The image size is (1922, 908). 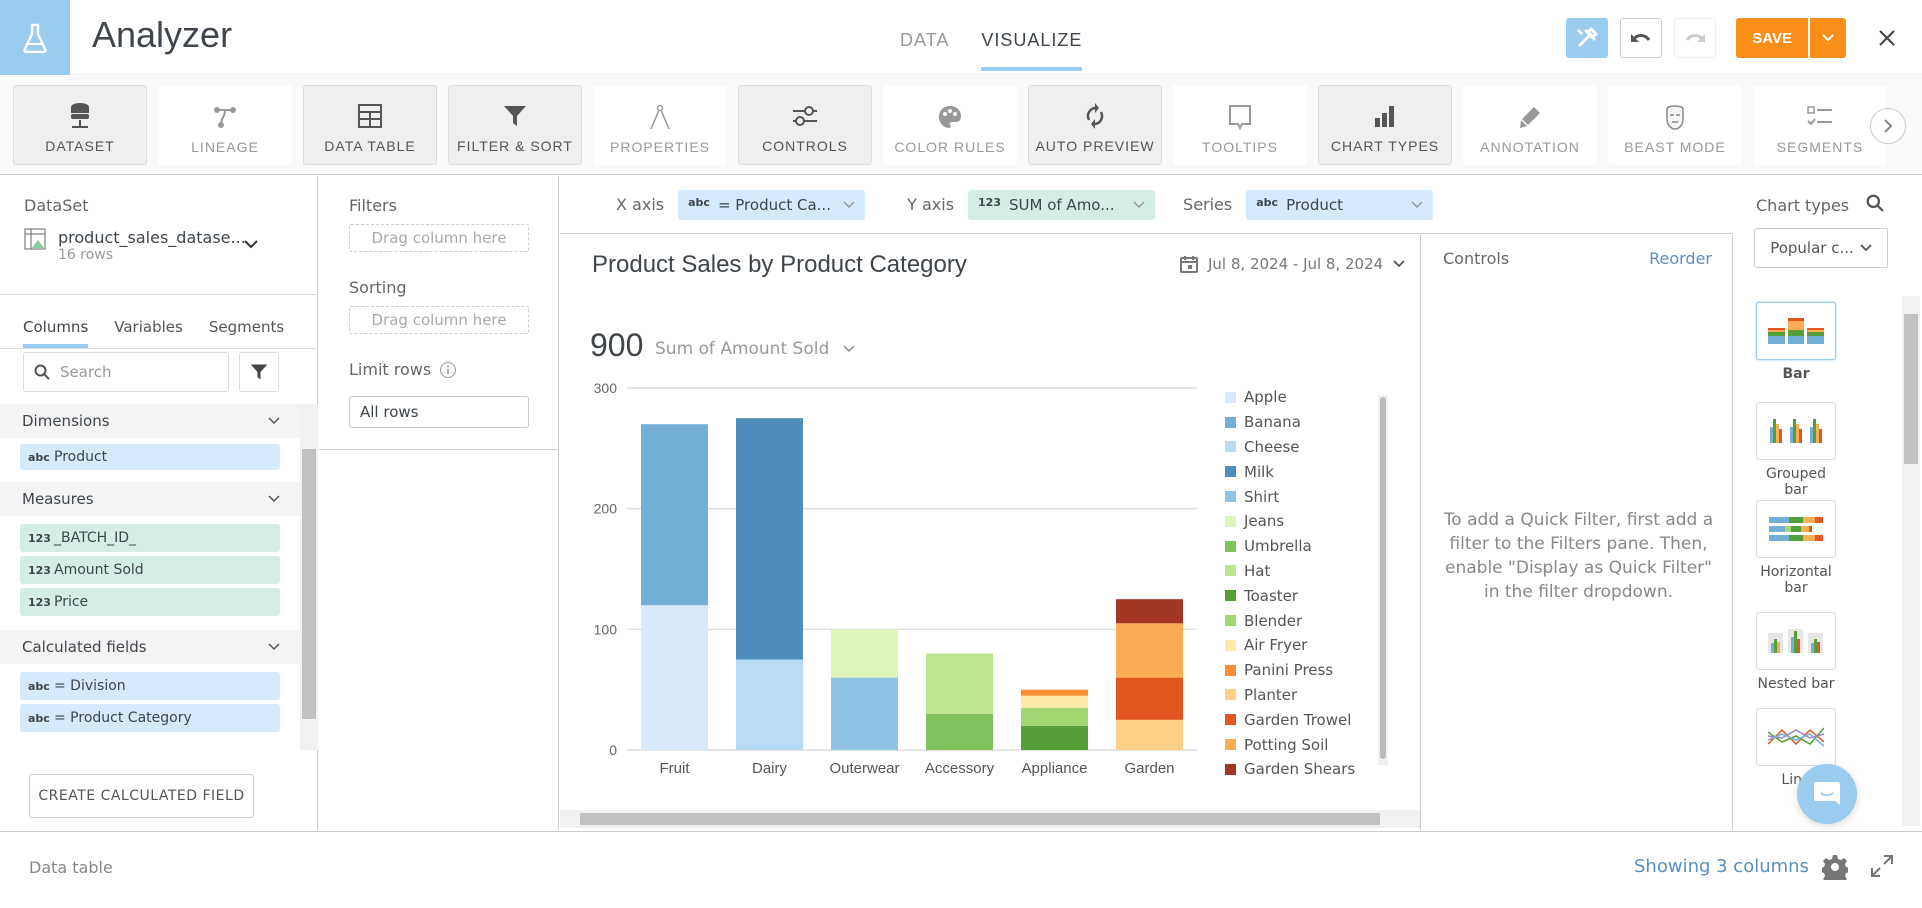 What do you see at coordinates (150, 647) in the screenshot?
I see `section-calculated-fields: Calculated fields` at bounding box center [150, 647].